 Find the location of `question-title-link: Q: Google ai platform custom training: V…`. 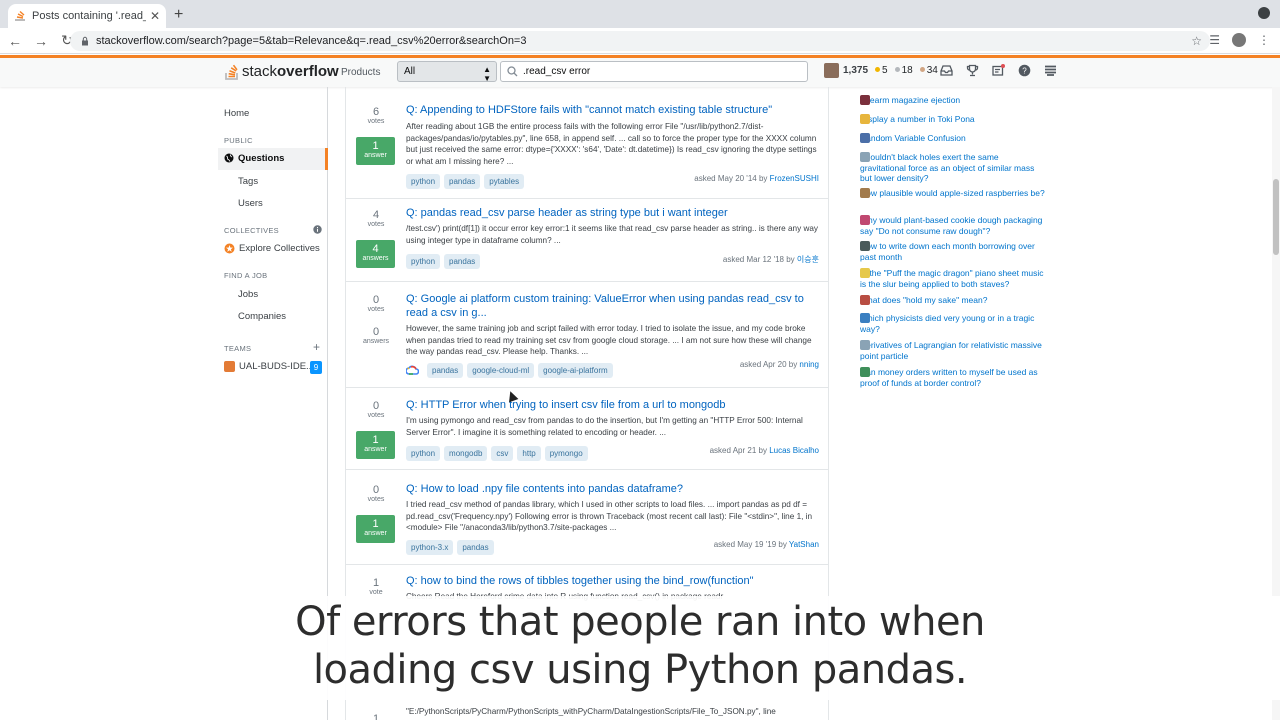

question-title-link: Q: Google ai platform custom training: V… is located at coordinates (613, 306).